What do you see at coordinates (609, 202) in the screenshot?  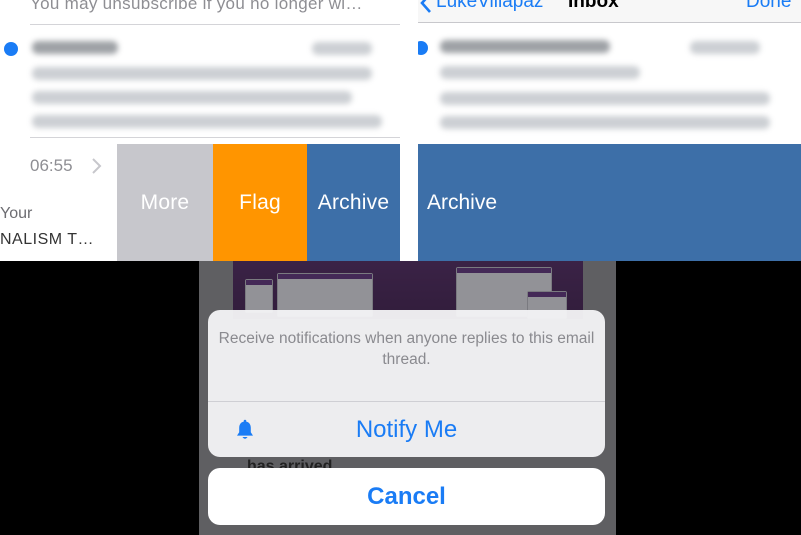 I see `archive-full-swipe-button: Archive` at bounding box center [609, 202].